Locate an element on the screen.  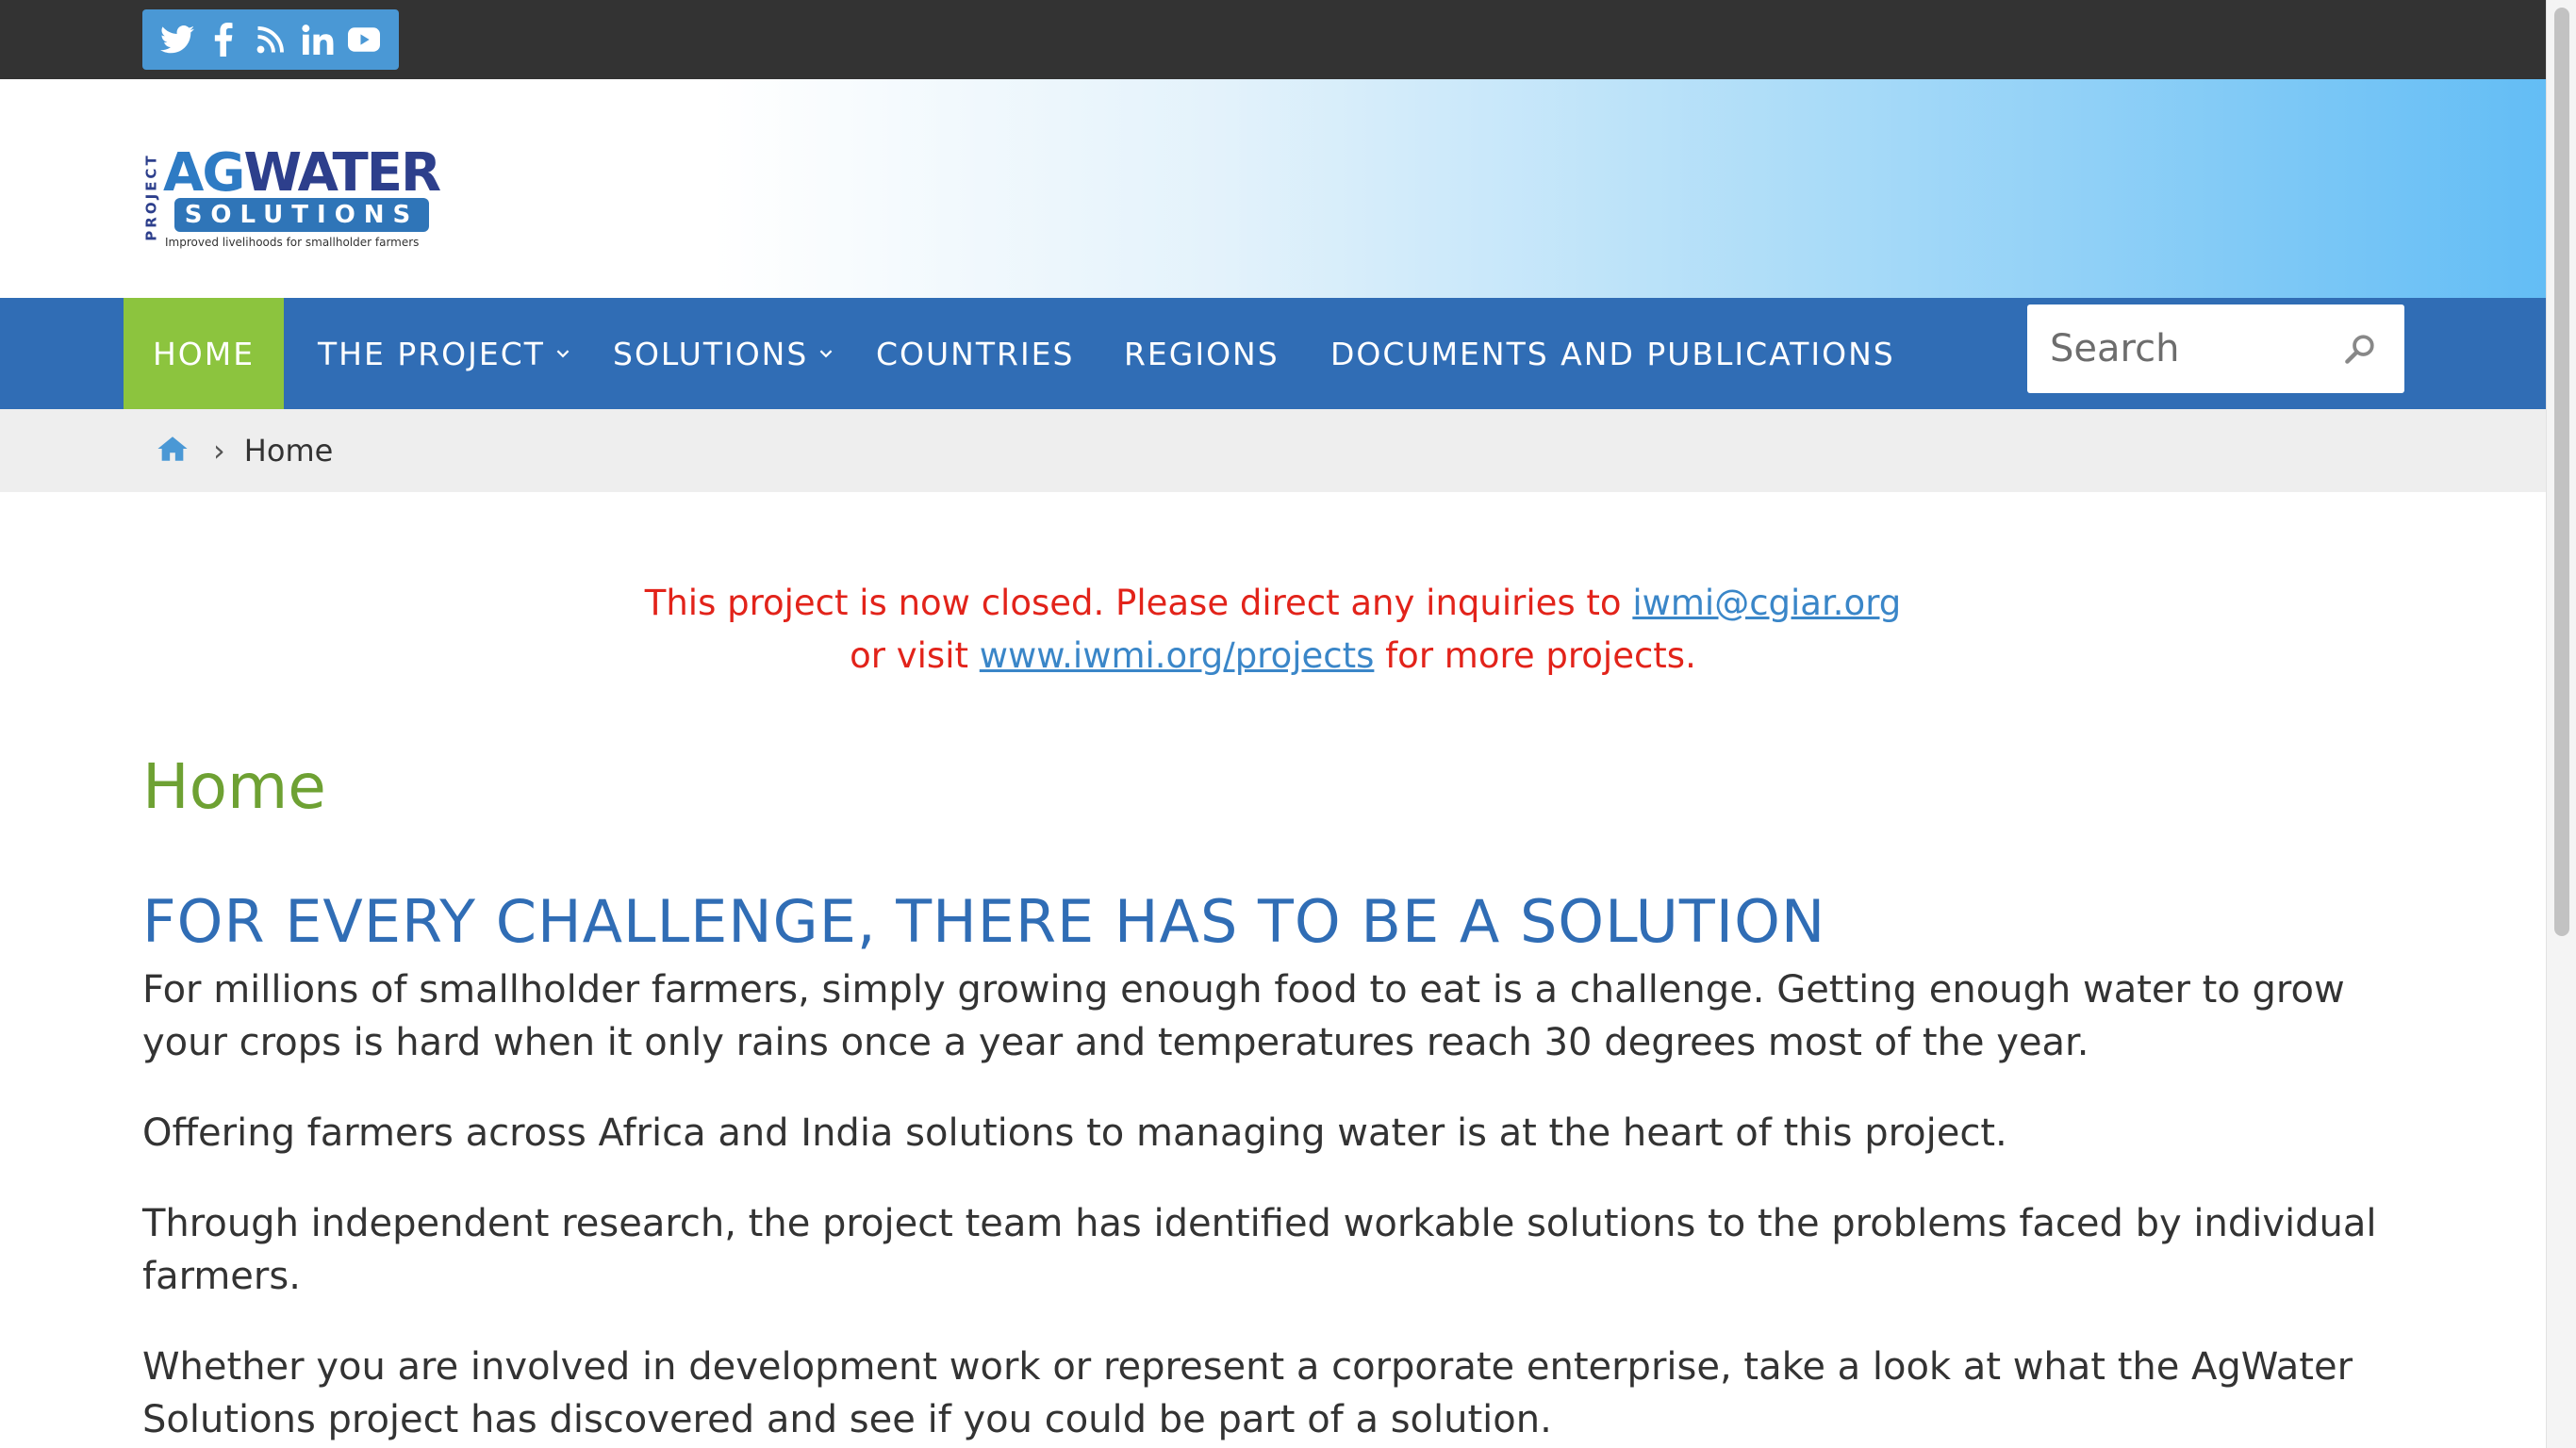
email-link: iwmi@cgiar.org is located at coordinates (1766, 603).